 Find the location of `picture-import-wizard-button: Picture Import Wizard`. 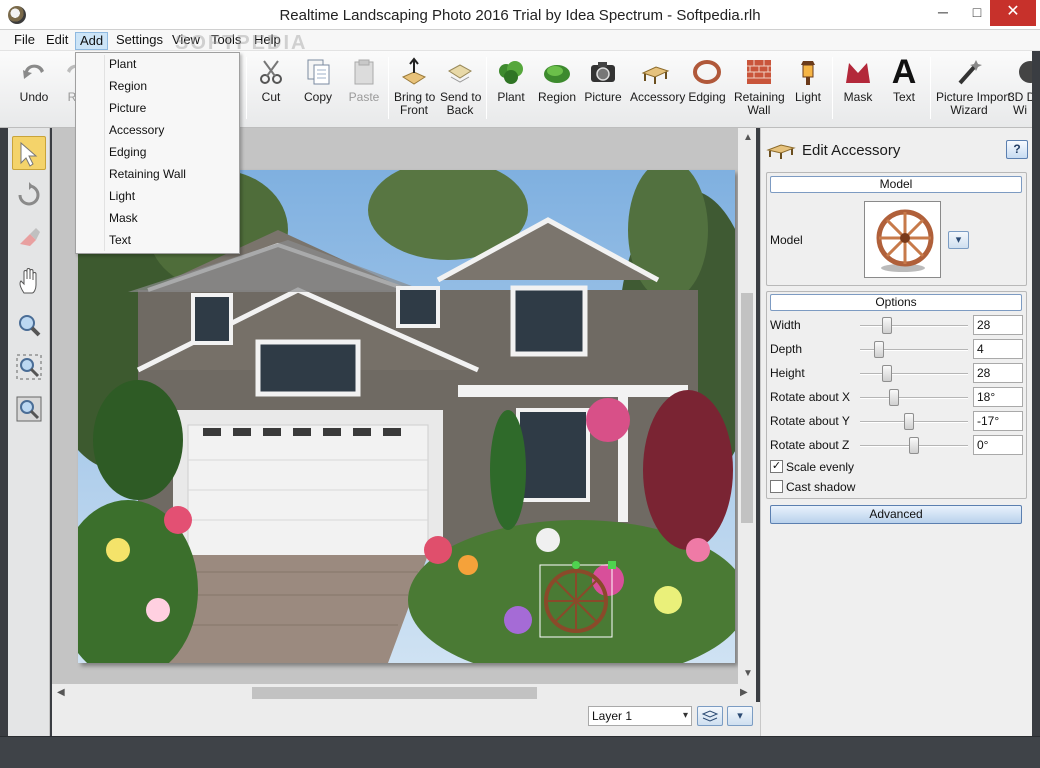

picture-import-wizard-button: Picture Import Wizard is located at coordinates (973, 87).